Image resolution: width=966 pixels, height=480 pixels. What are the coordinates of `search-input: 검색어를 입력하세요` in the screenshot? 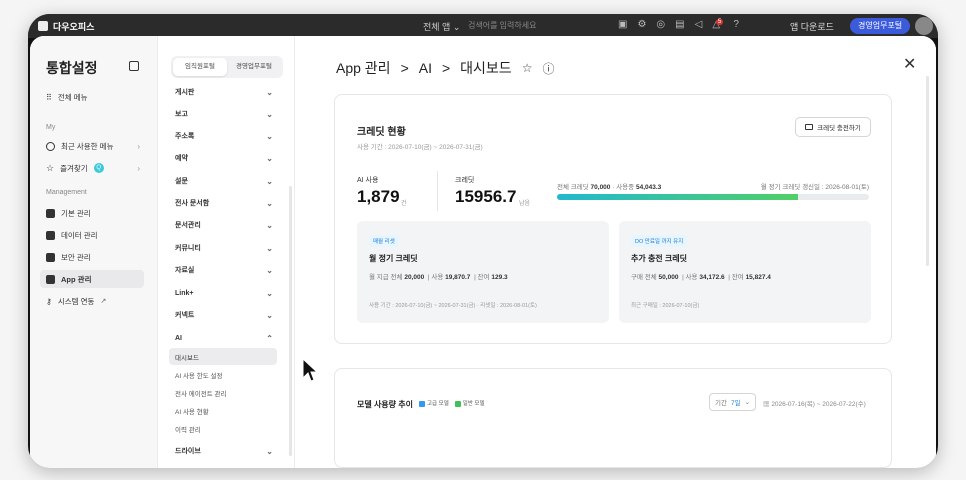 It's located at (533, 26).